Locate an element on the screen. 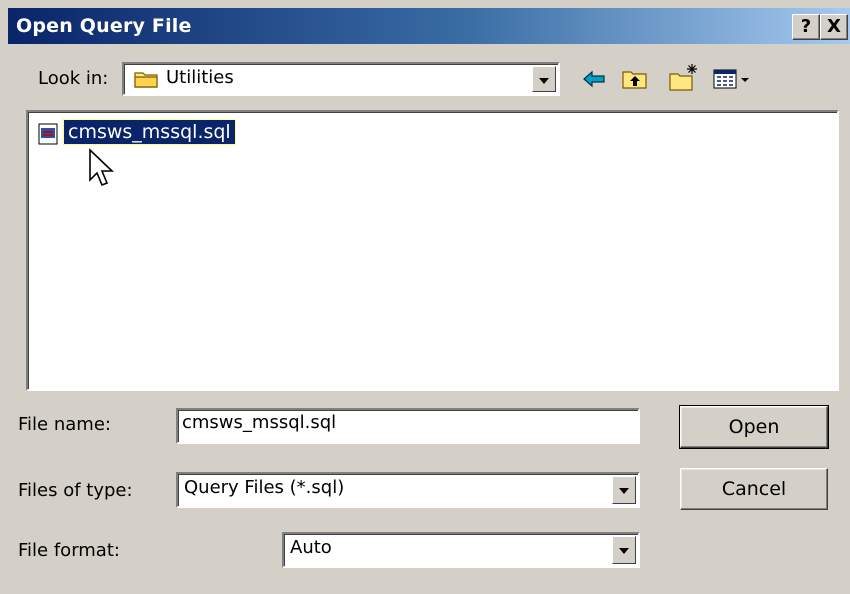  window-title: Open Query File is located at coordinates (104, 26).